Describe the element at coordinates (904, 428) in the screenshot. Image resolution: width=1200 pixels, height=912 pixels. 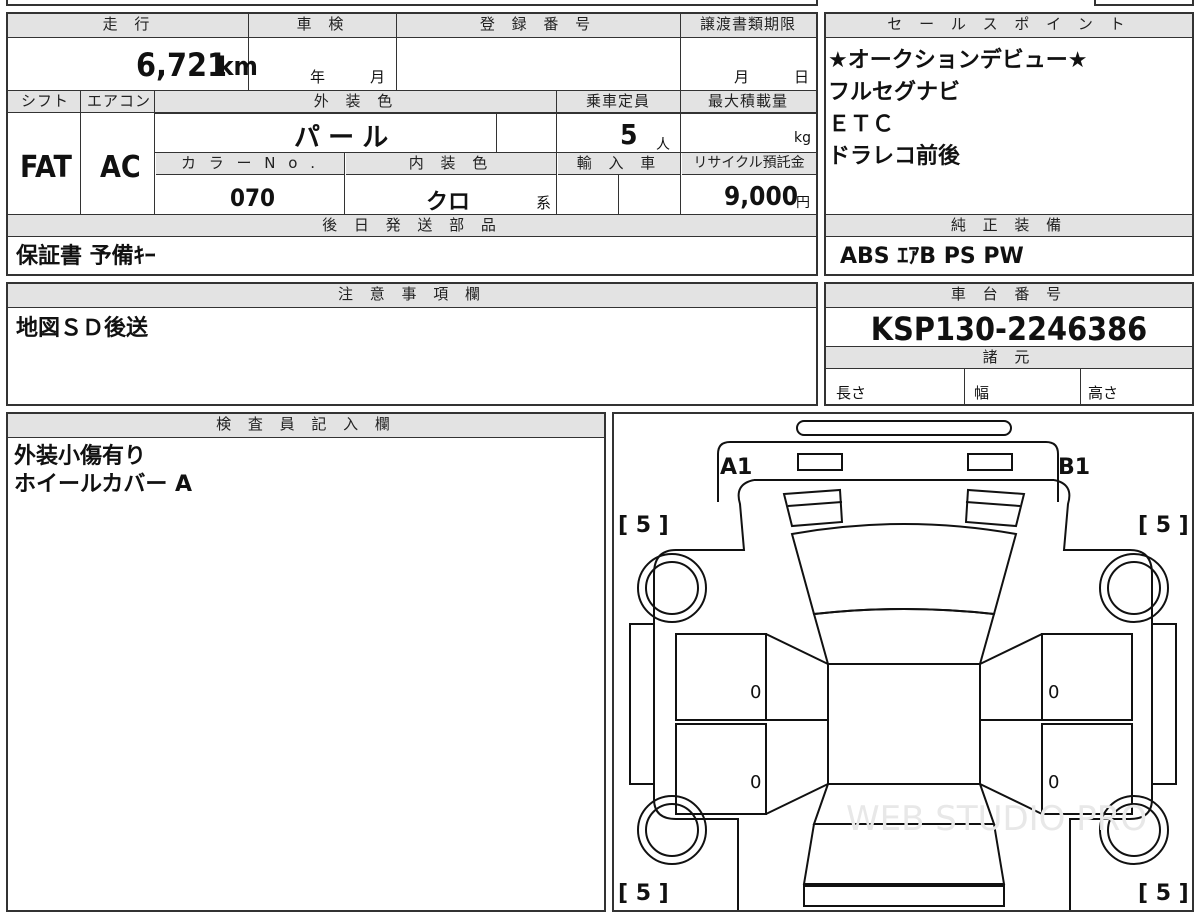
I see `front-bumper` at that location.